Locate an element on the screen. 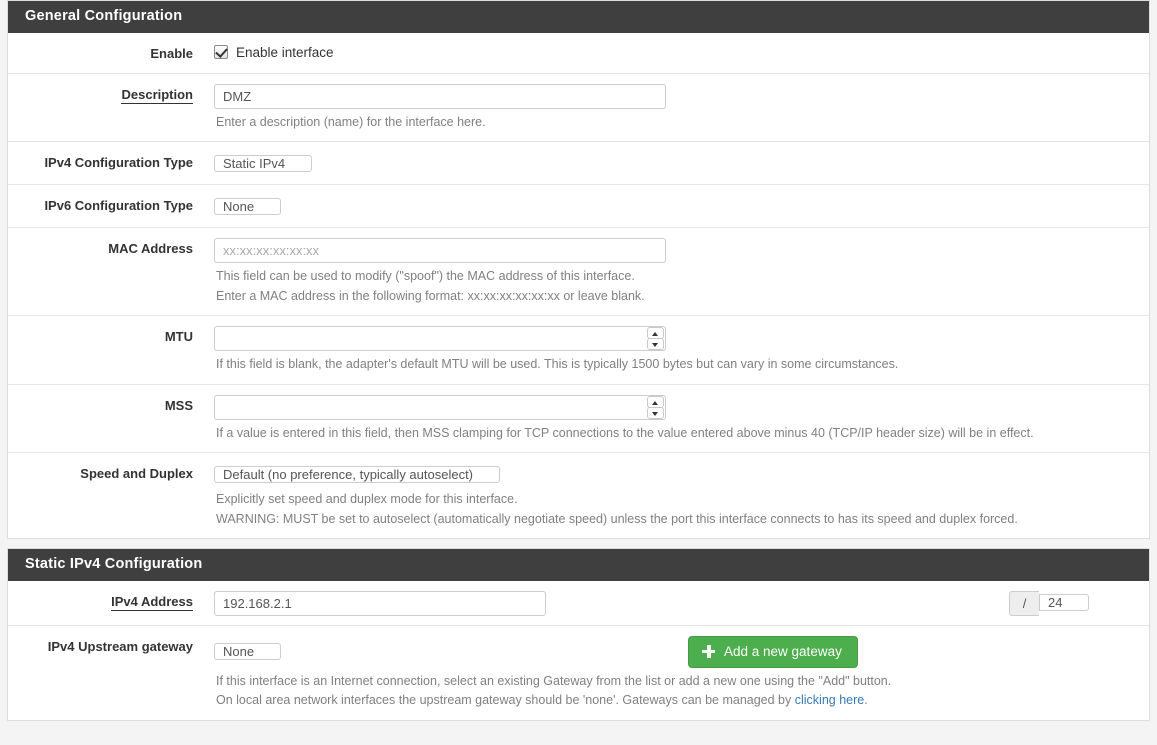  mtu-stepper is located at coordinates (440, 339).